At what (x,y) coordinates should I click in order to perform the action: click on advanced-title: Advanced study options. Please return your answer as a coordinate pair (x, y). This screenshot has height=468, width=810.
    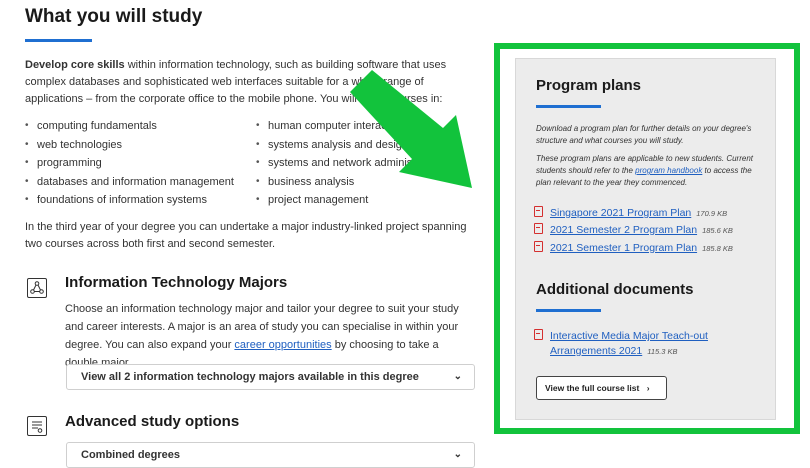
    Looking at the image, I should click on (152, 421).